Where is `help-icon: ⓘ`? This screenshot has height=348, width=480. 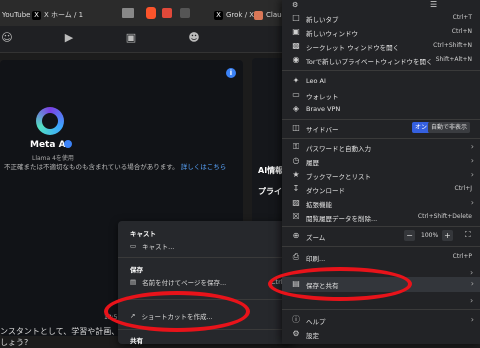
help-icon: ⓘ is located at coordinates (296, 319).